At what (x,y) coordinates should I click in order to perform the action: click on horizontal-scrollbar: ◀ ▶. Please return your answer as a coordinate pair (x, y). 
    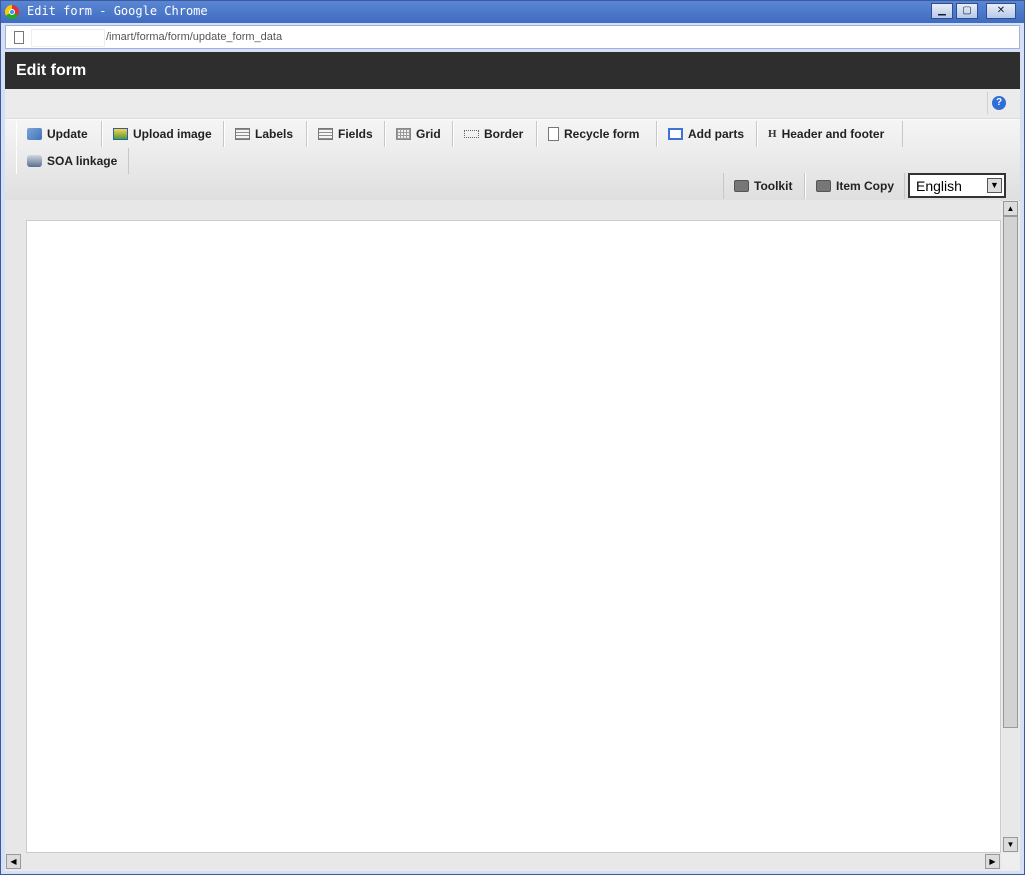
    Looking at the image, I should click on (503, 861).